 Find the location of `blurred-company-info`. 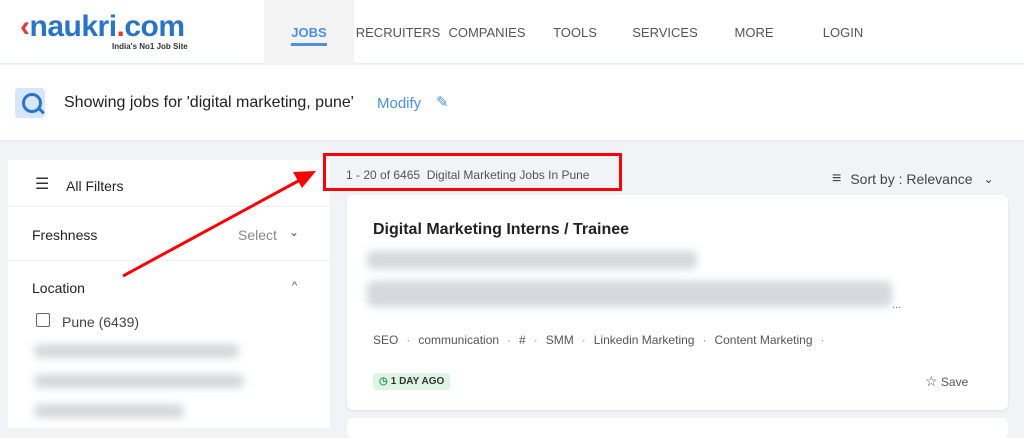

blurred-company-info is located at coordinates (532, 260).